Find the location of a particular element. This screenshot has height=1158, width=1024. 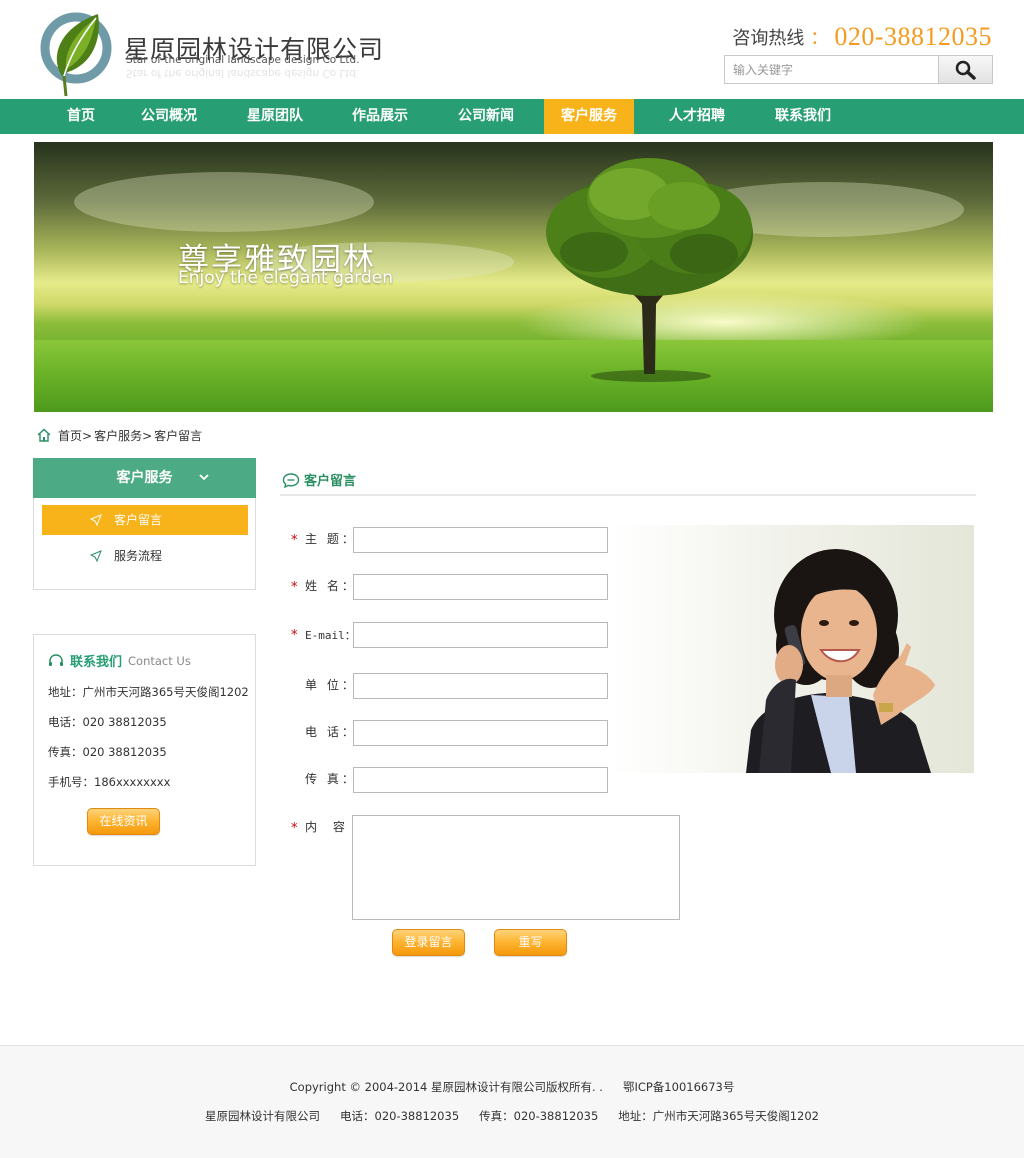

breadcrumb-home: 首页> is located at coordinates (75, 435).